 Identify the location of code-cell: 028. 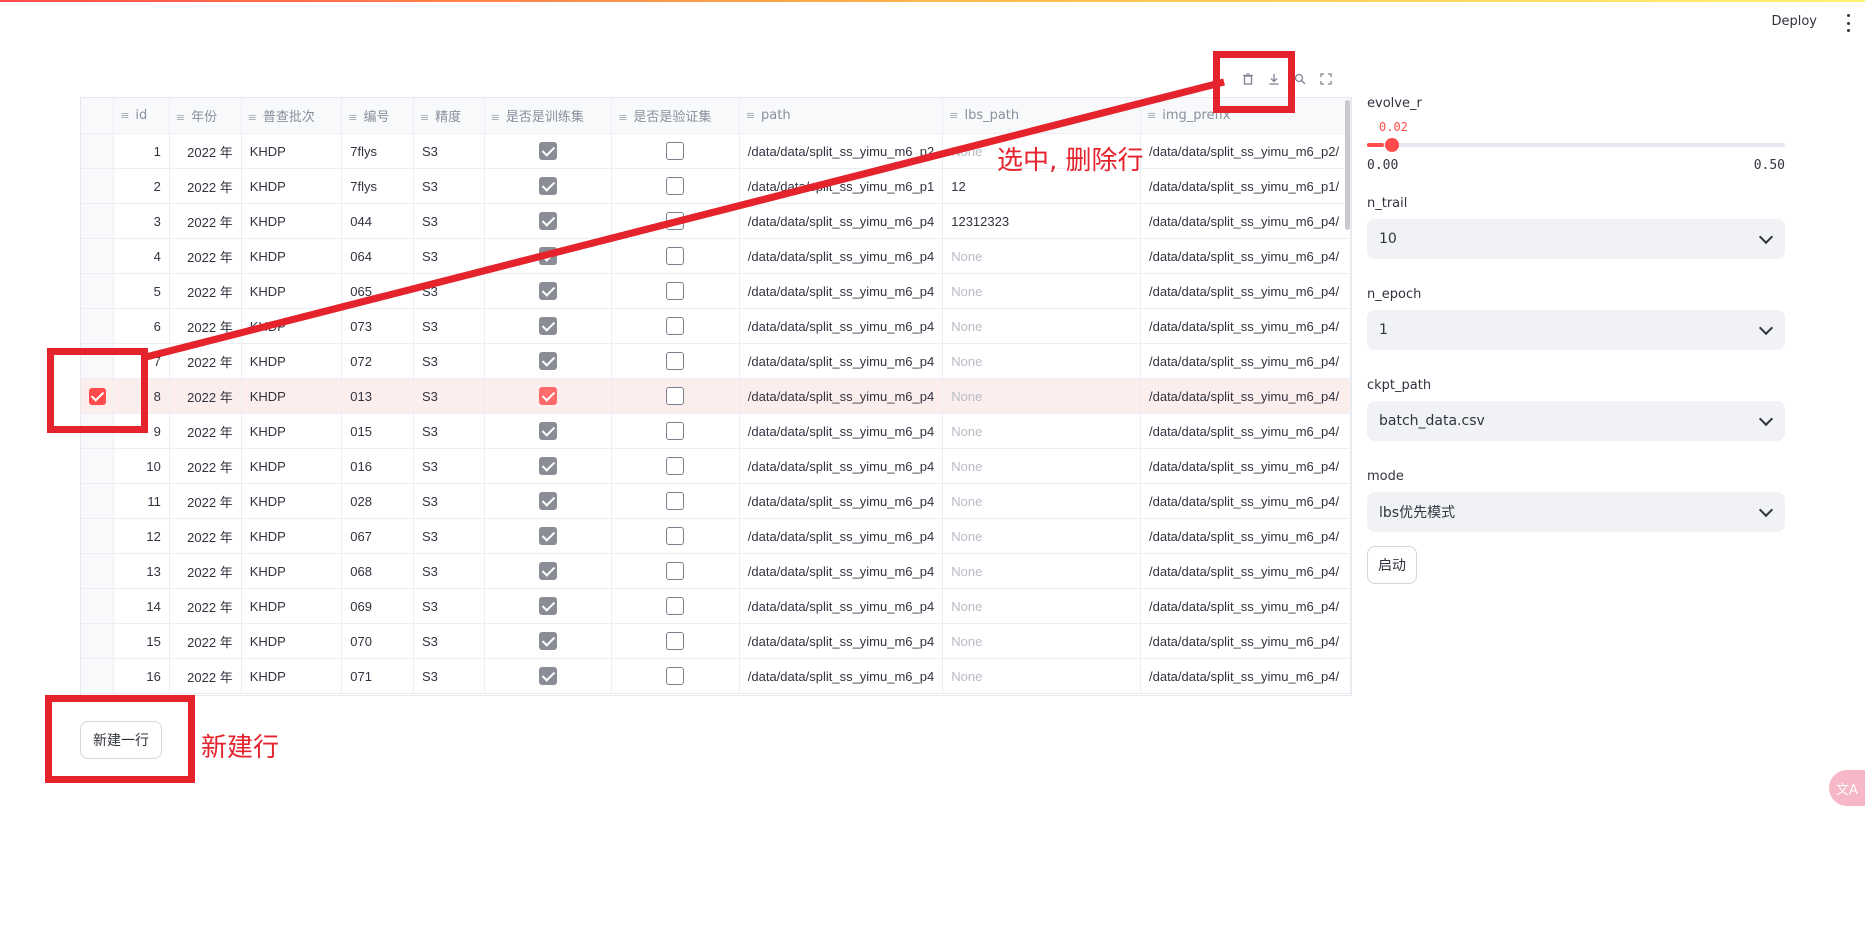
(377, 501).